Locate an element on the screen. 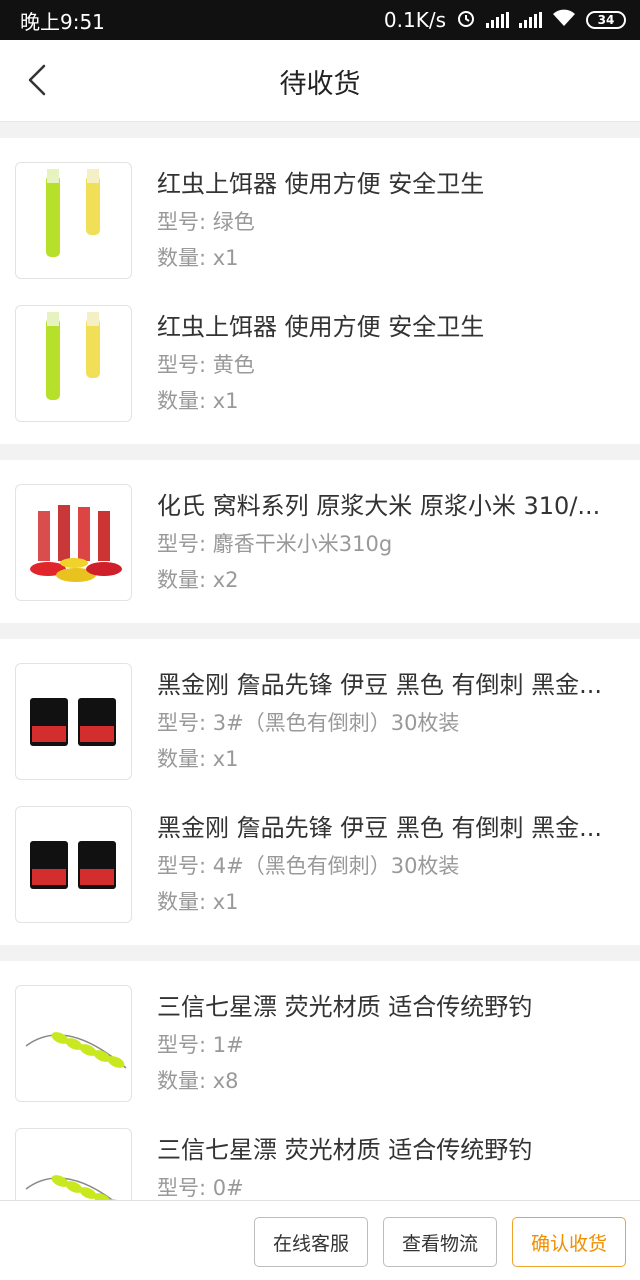  list-item: 红虫上饵器 使用方便 安全卫生 型号: 黄色 数量: x1 is located at coordinates (320, 352).